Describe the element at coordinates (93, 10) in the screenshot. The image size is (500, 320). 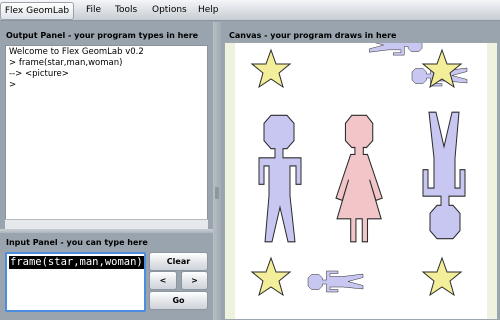
I see `menu-file: File` at that location.